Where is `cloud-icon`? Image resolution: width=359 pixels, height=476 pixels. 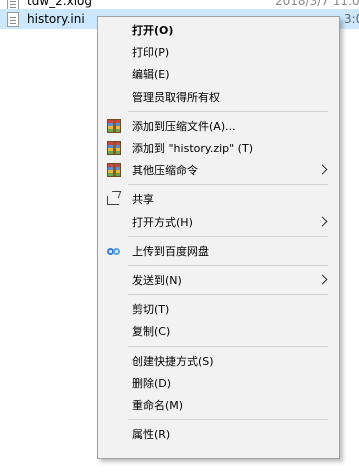 cloud-icon is located at coordinates (114, 253).